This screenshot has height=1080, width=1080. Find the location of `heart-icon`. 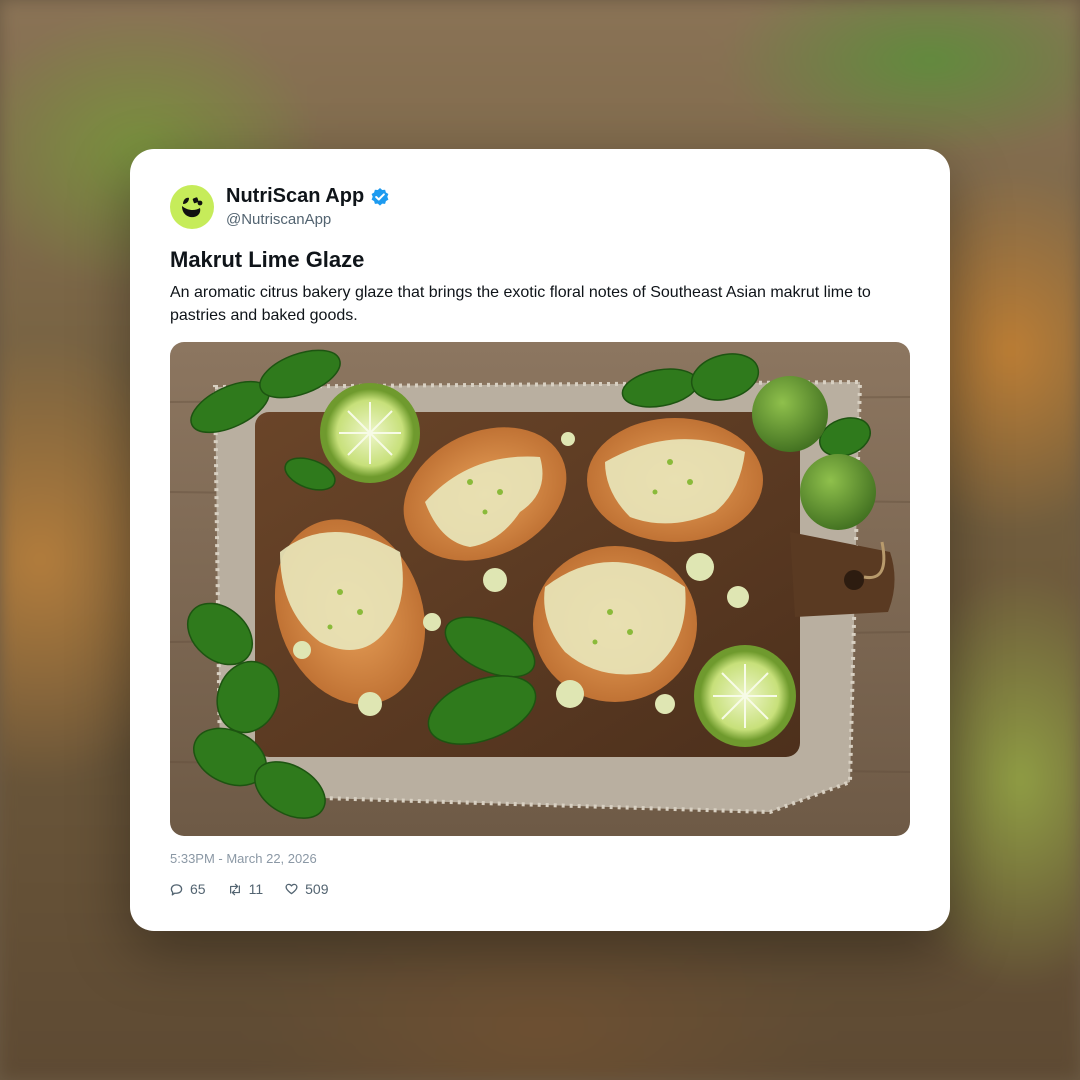

heart-icon is located at coordinates (291, 889).